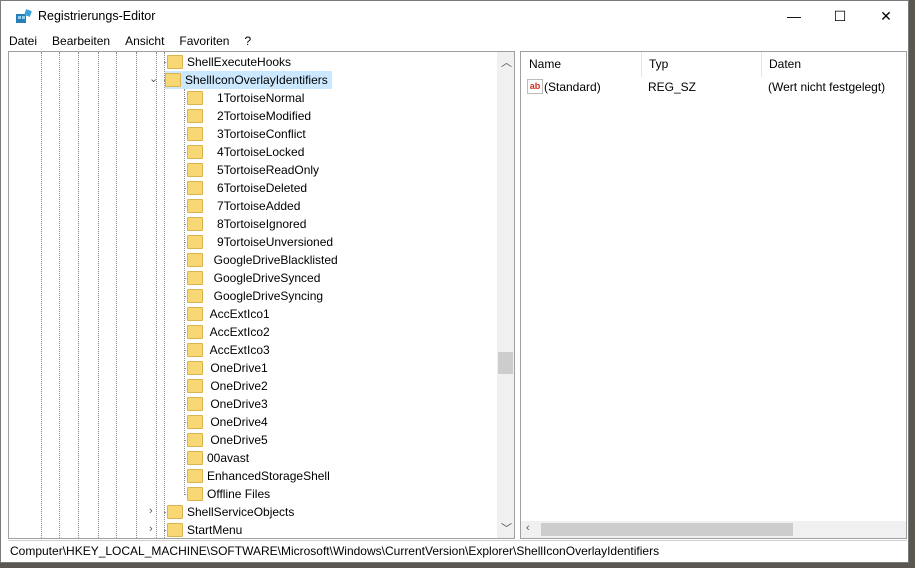 The height and width of the screenshot is (568, 915). What do you see at coordinates (658, 64) in the screenshot?
I see `column-header-type: Typ` at bounding box center [658, 64].